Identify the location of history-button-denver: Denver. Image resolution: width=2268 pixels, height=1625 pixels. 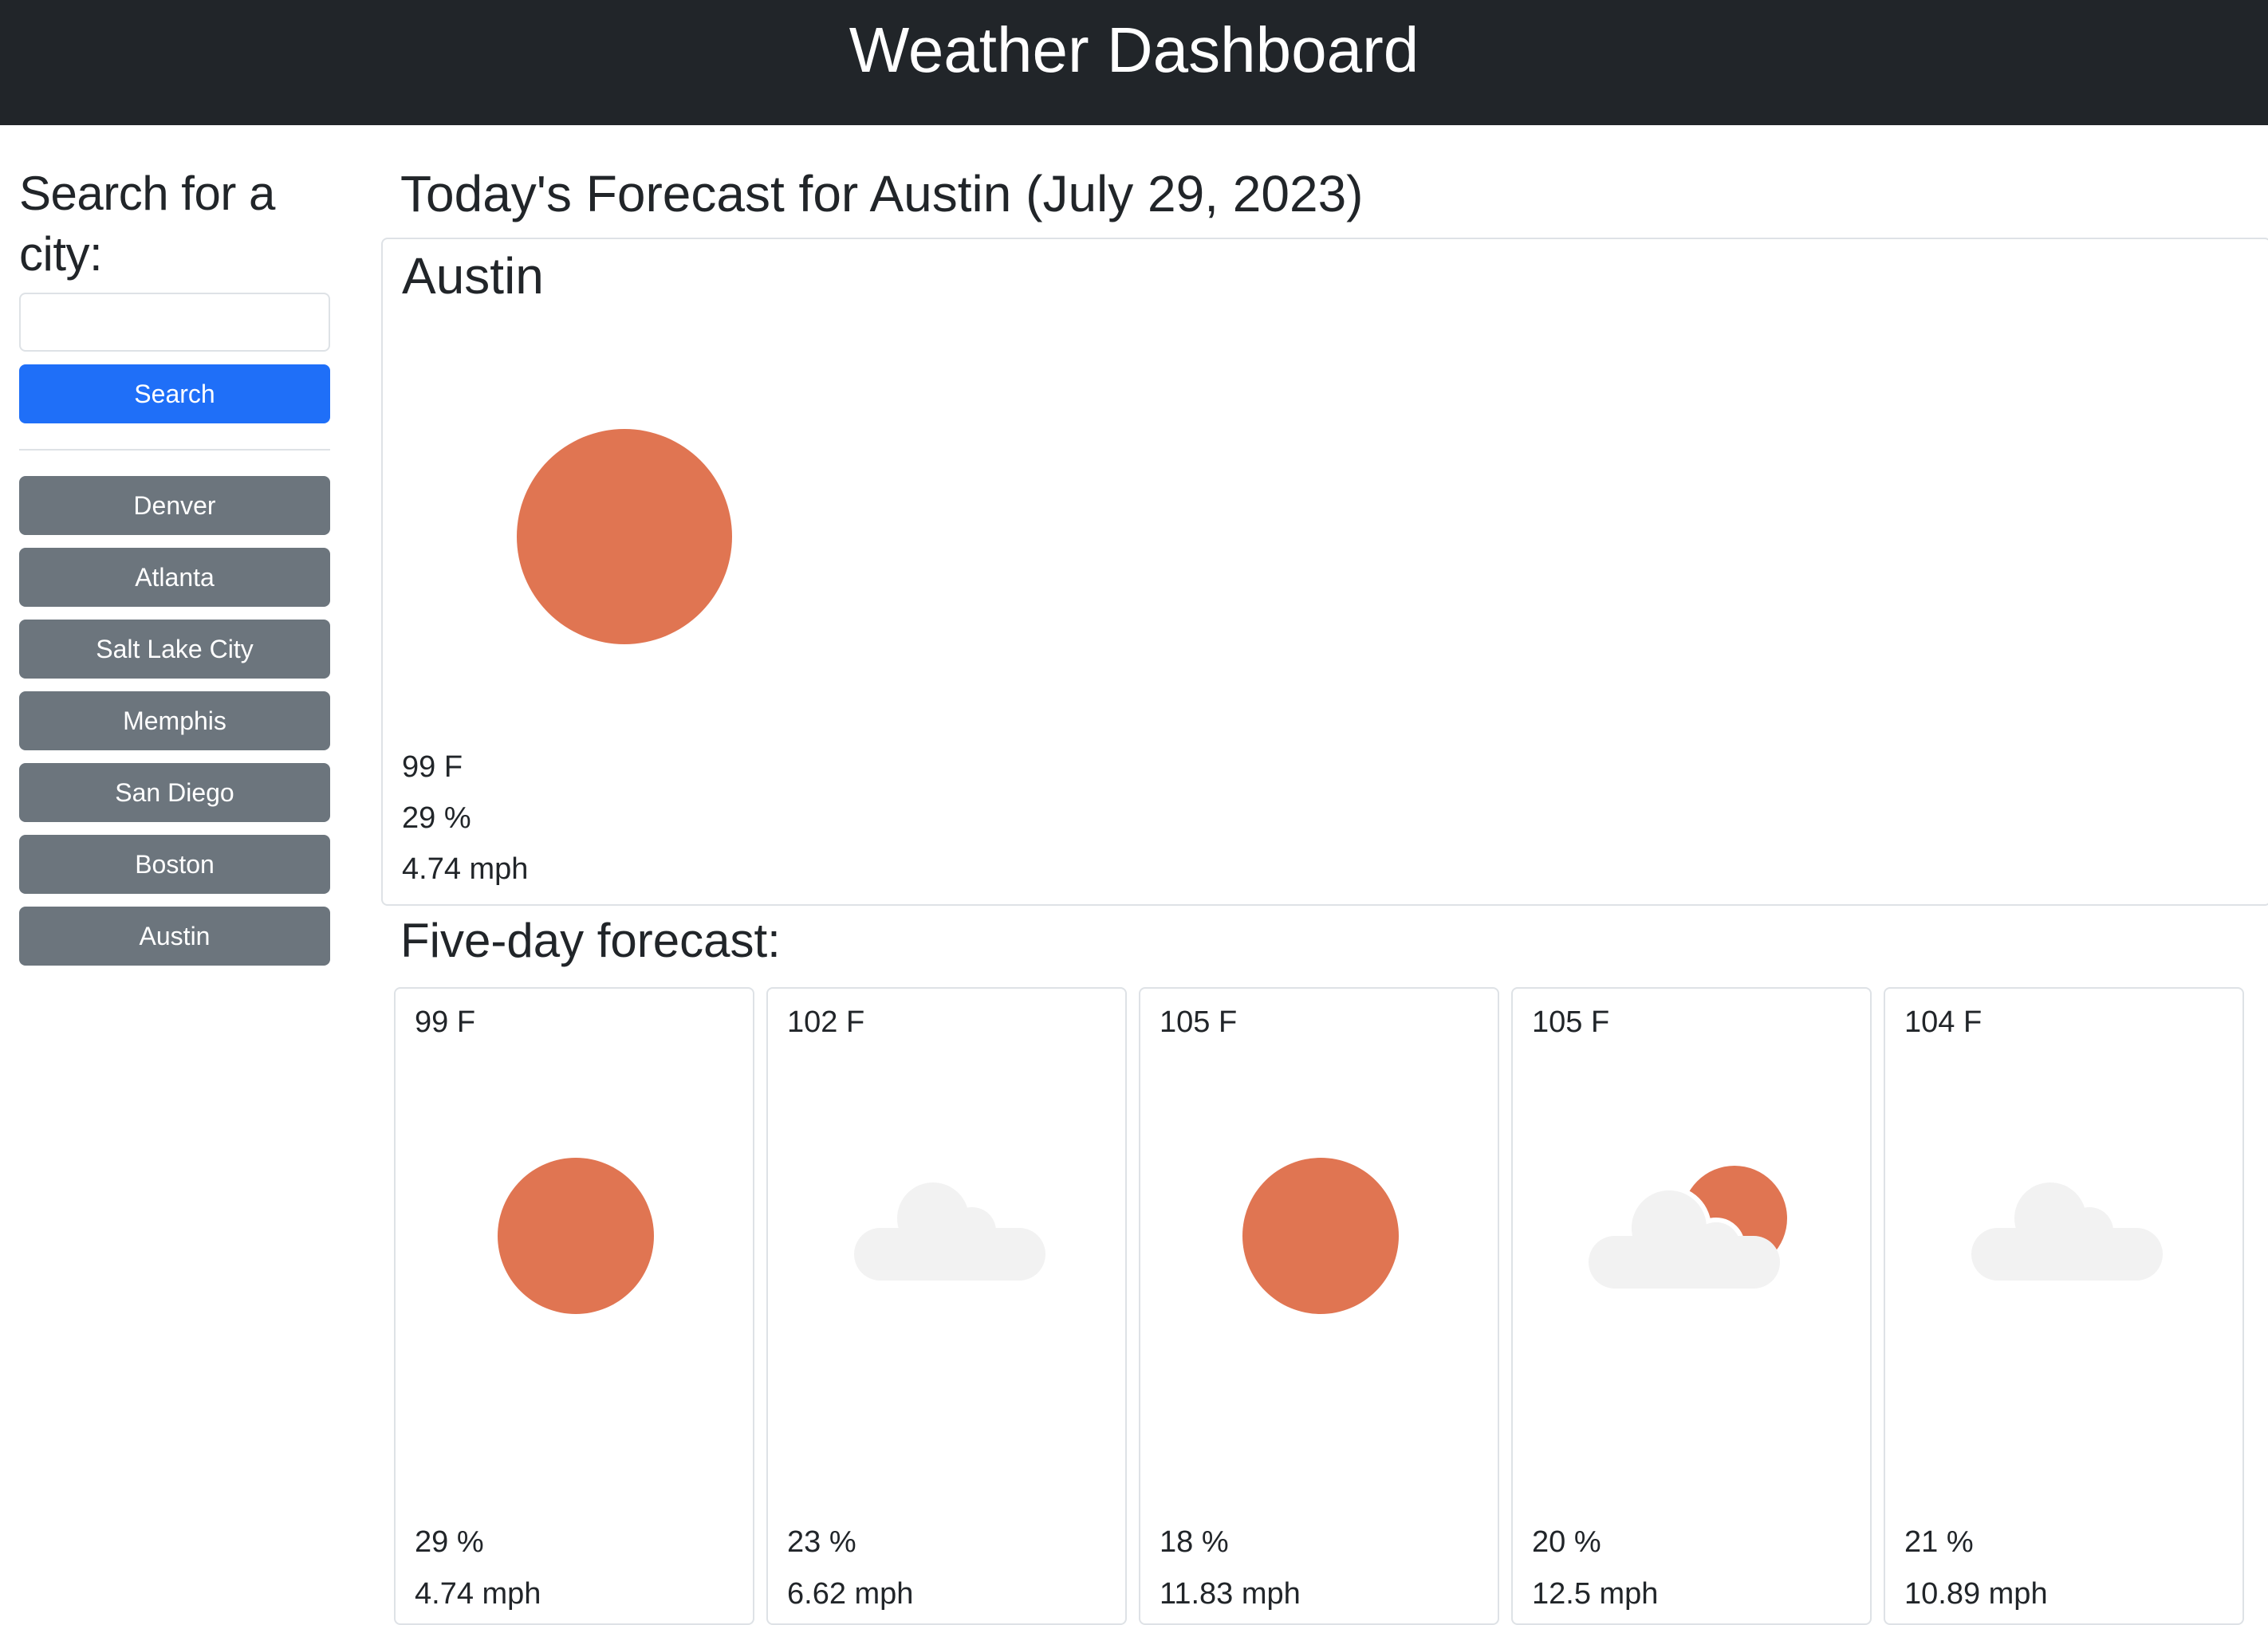
(174, 505).